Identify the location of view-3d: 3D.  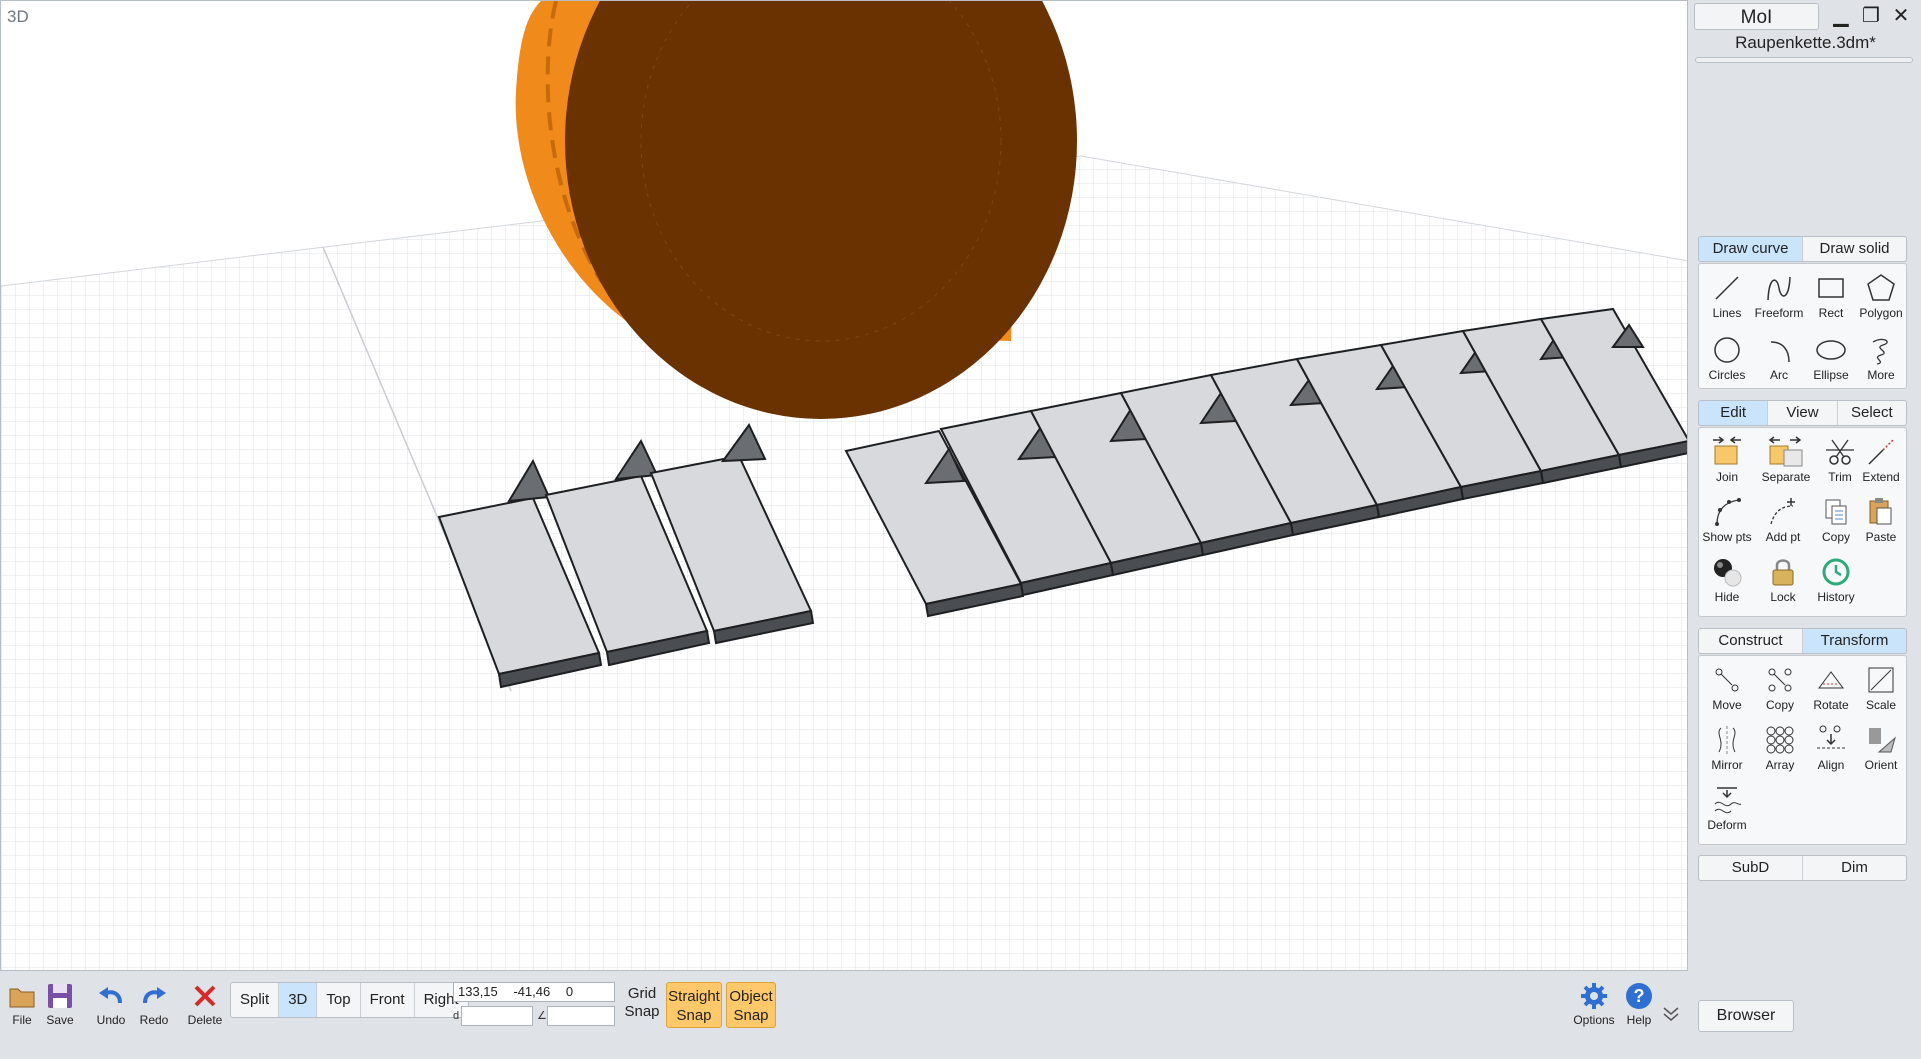
(298, 1000).